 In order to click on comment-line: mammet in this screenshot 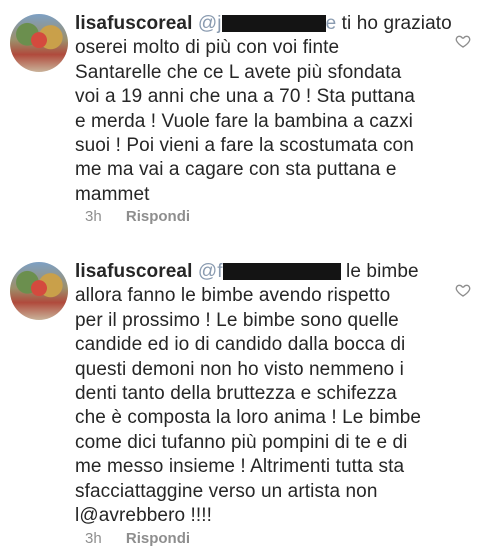, I will do `click(112, 194)`.